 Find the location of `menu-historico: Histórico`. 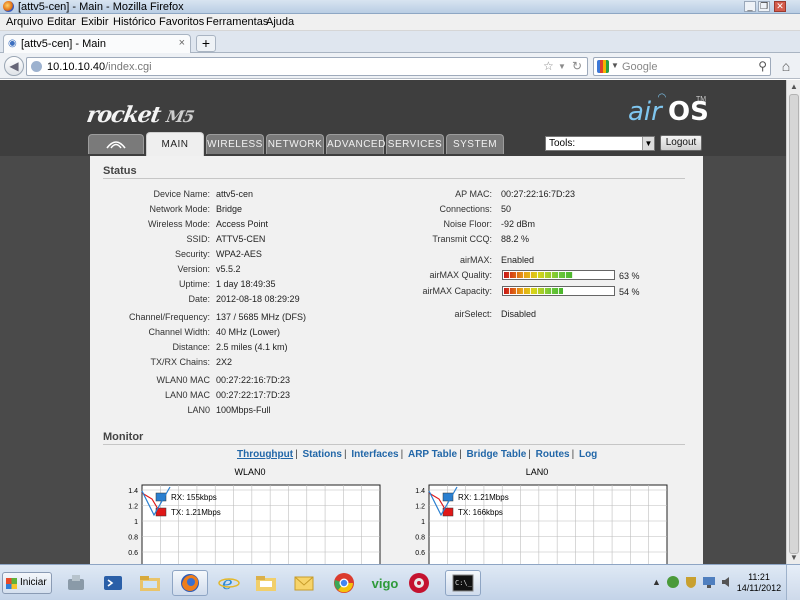

menu-historico: Histórico is located at coordinates (134, 22).